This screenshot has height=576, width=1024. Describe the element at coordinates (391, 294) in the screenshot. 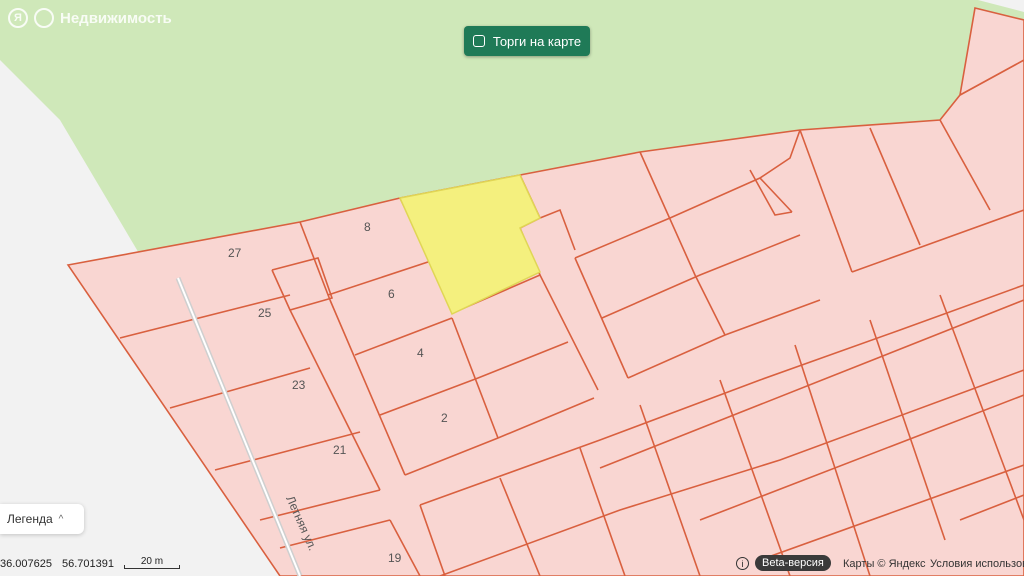

I see `parcel-label-6: 6` at that location.